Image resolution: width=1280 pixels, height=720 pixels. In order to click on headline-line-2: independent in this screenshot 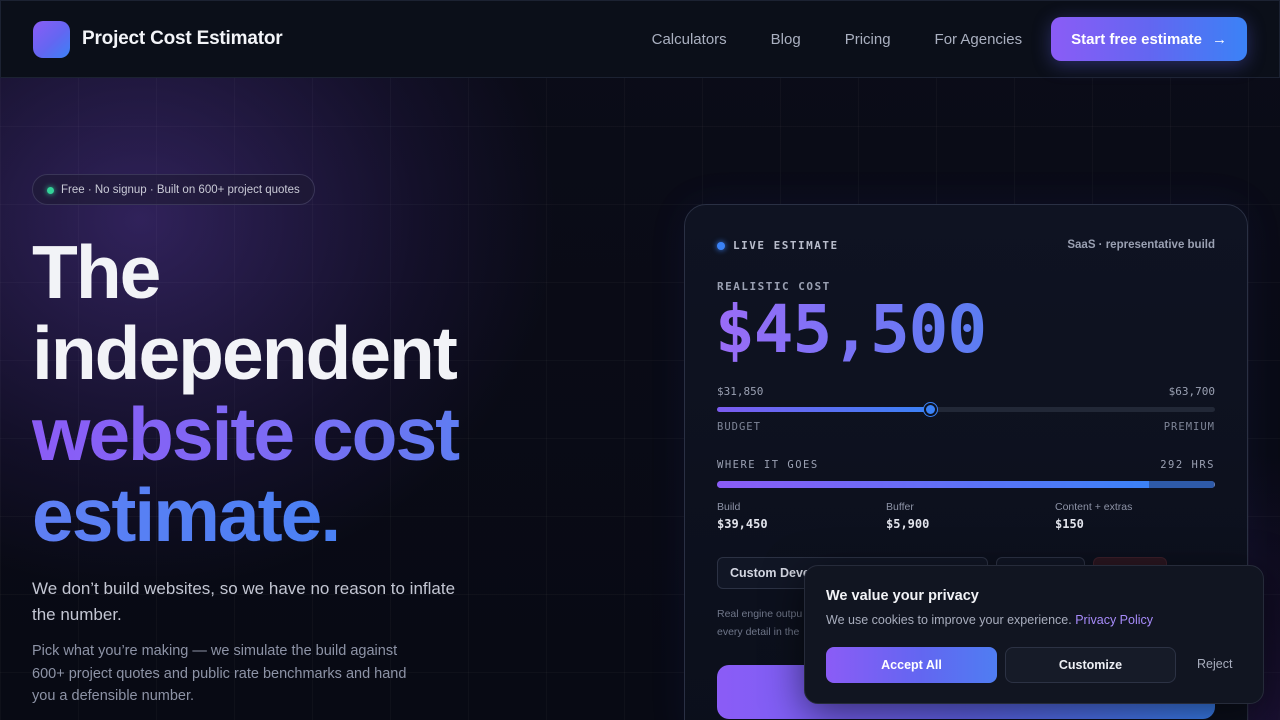, I will do `click(245, 353)`.